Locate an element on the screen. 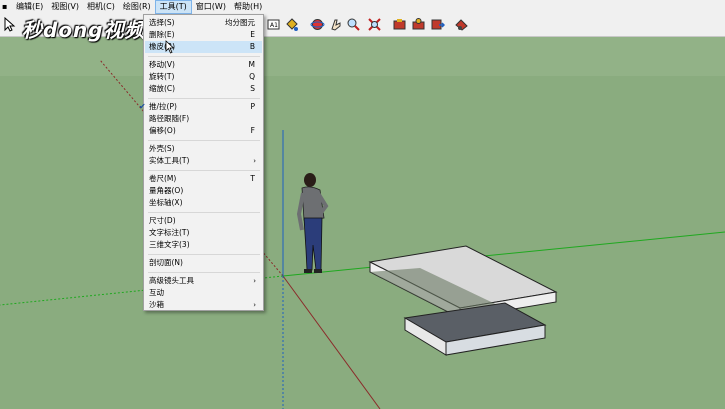 Image resolution: width=725 pixels, height=409 pixels. menu-camera: 相机(C) is located at coordinates (101, 7).